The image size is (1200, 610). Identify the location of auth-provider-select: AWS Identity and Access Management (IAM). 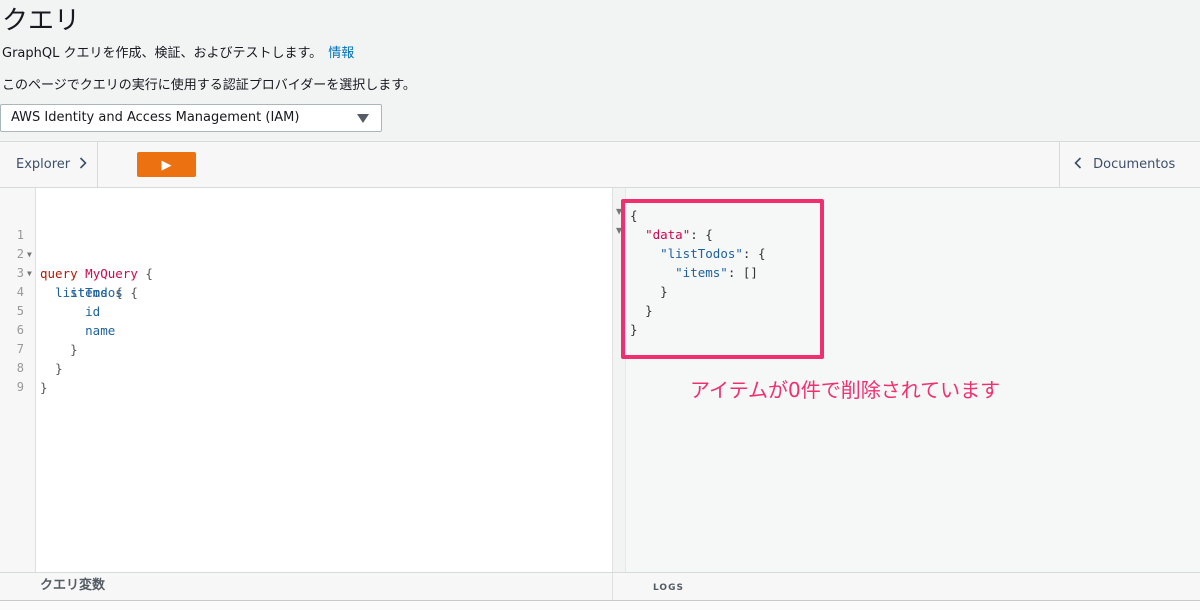
(191, 118).